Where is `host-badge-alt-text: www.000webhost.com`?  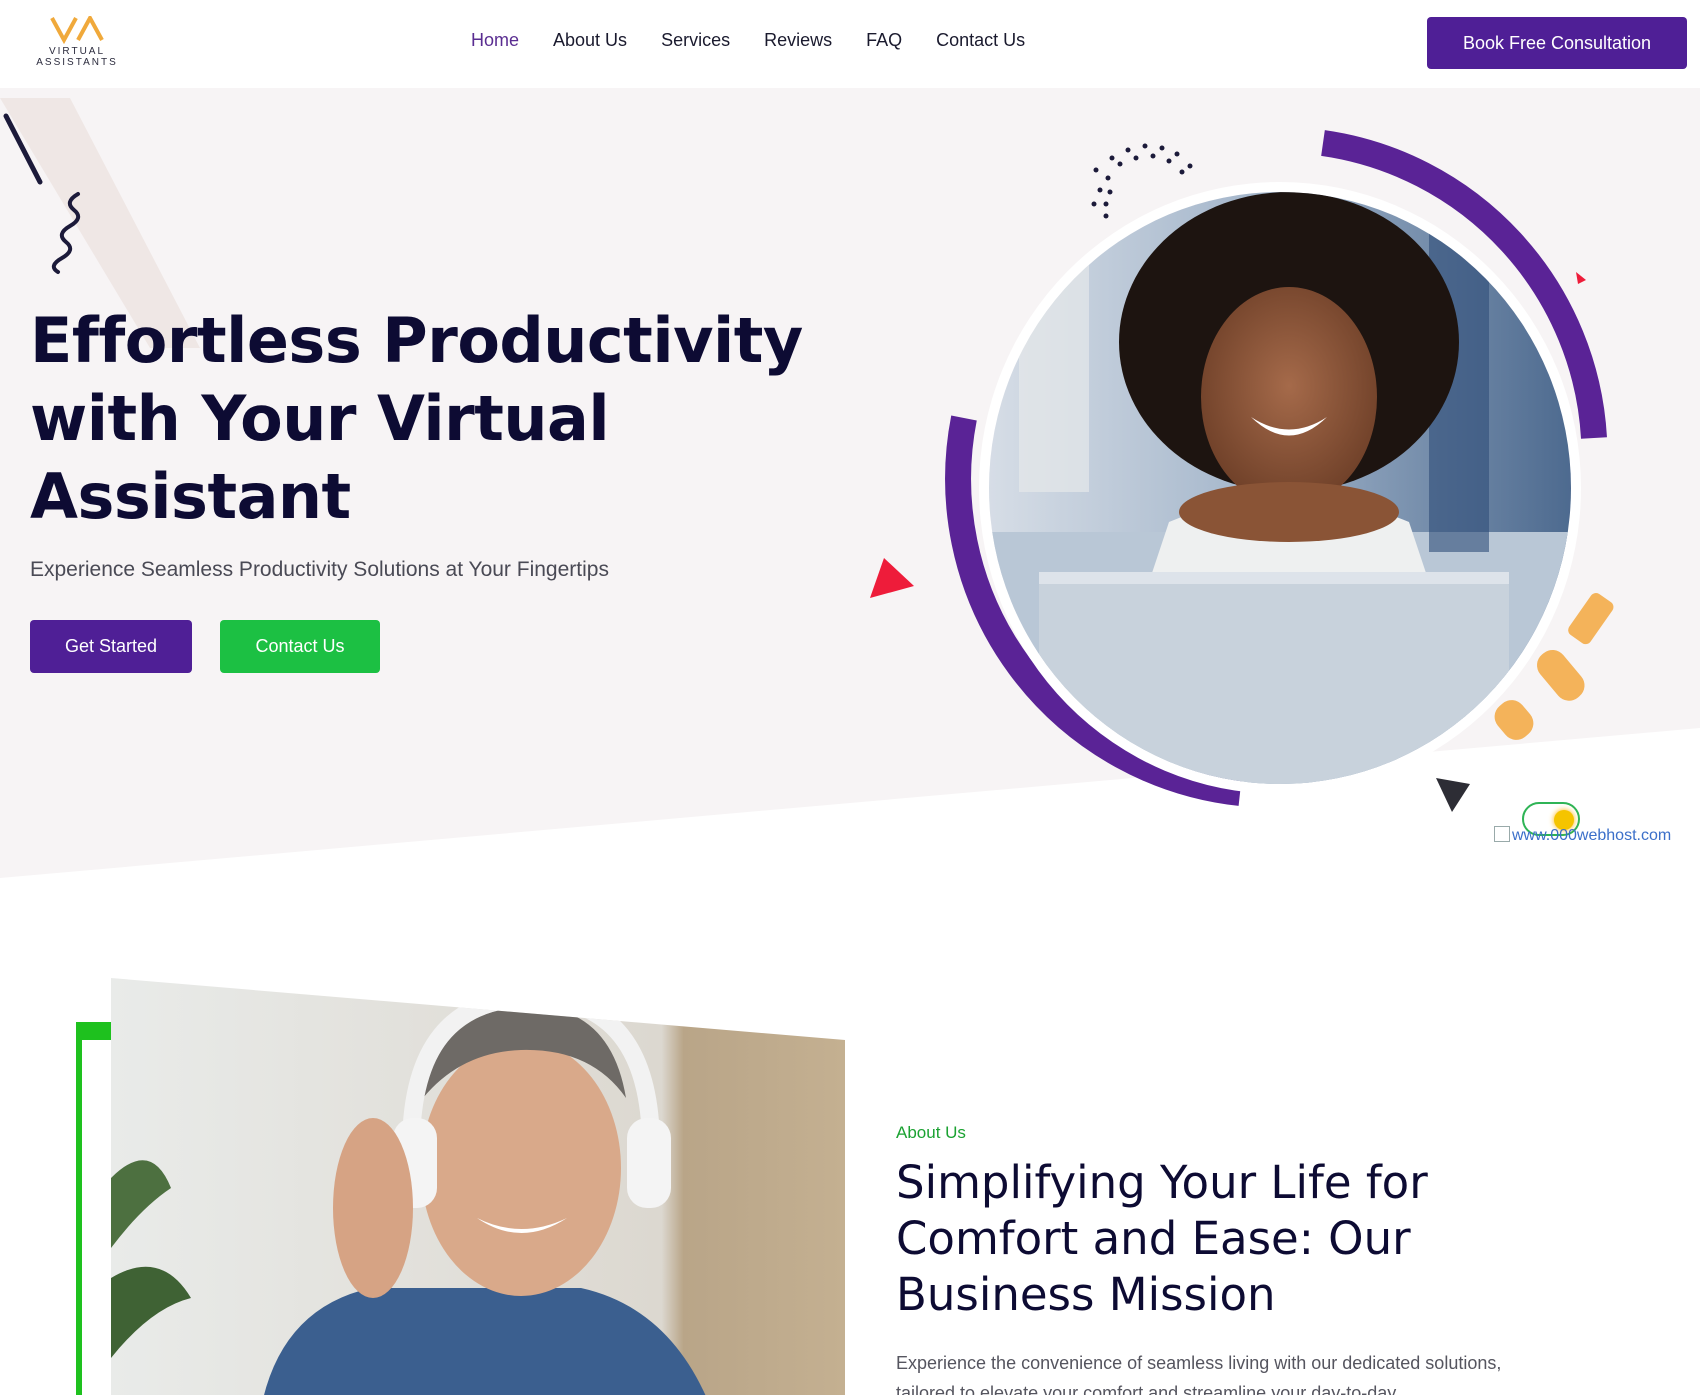
host-badge-alt-text: www.000webhost.com is located at coordinates (1592, 835).